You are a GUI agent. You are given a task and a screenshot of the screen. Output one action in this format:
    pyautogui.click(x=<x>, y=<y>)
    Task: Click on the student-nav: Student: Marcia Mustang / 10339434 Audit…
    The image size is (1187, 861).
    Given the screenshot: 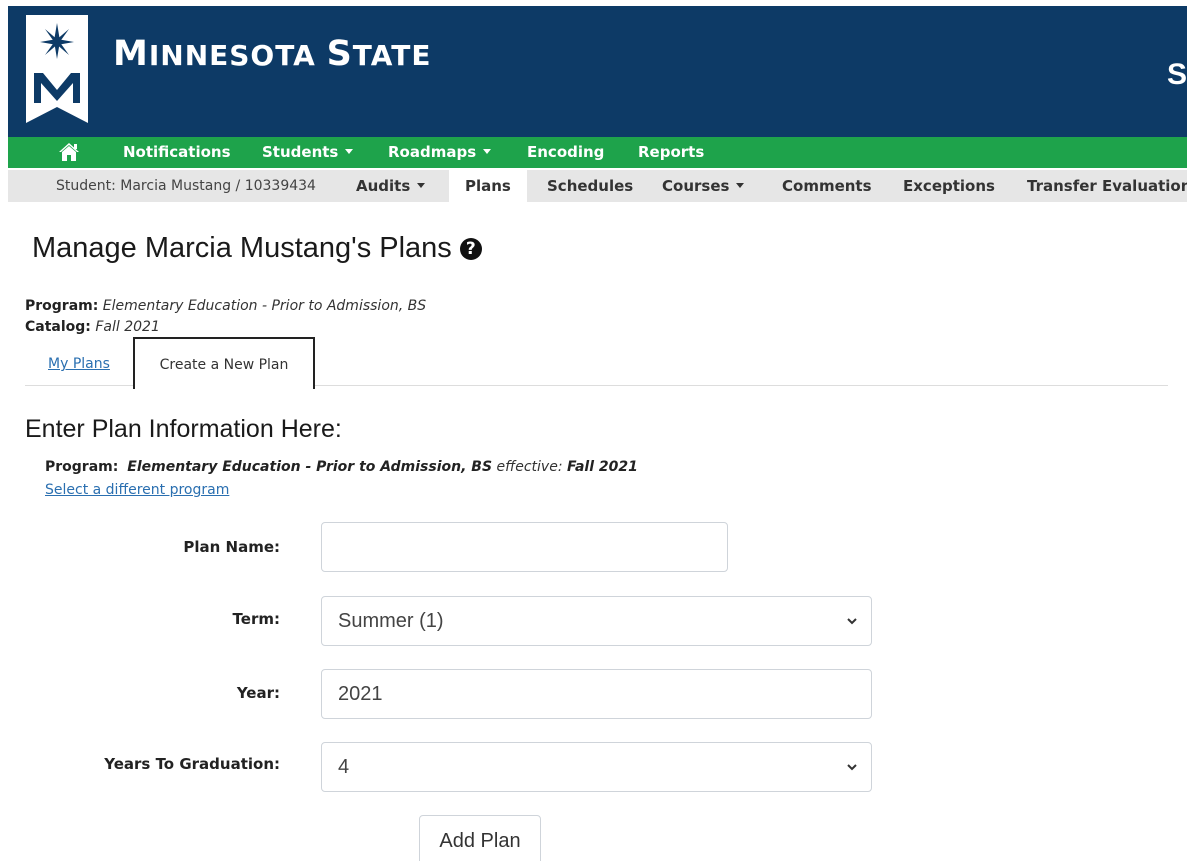 What is the action you would take?
    pyautogui.click(x=597, y=186)
    